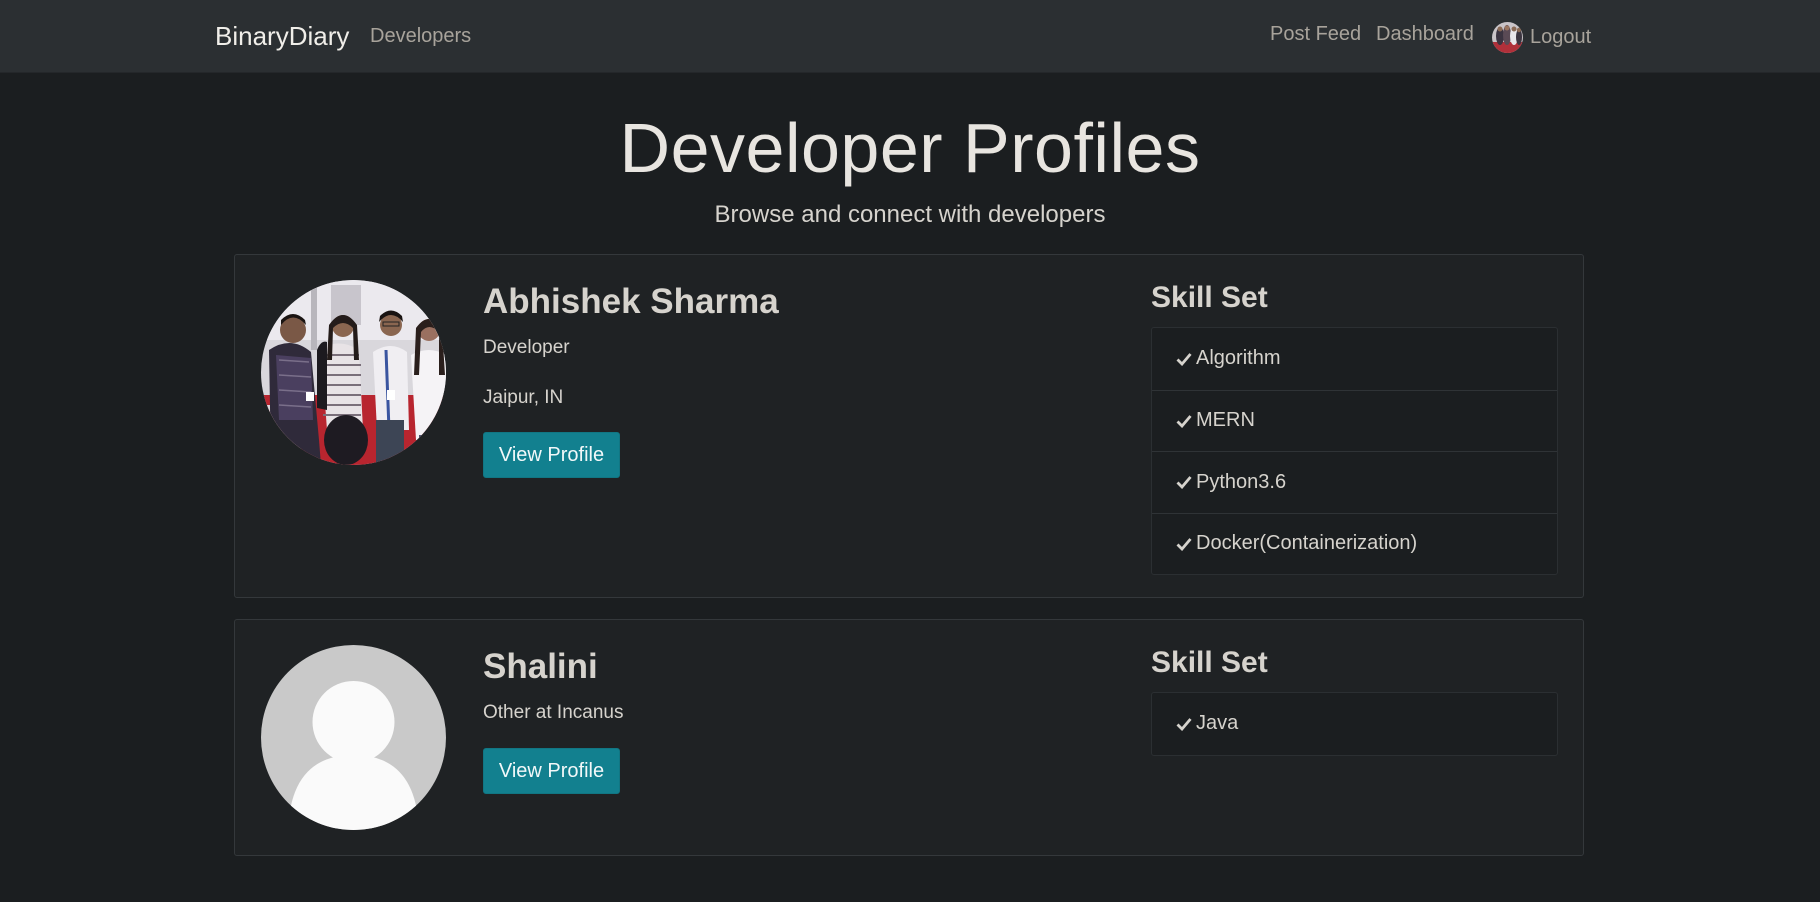 Image resolution: width=1820 pixels, height=902 pixels. I want to click on skill-label: Python3.6, so click(1241, 481).